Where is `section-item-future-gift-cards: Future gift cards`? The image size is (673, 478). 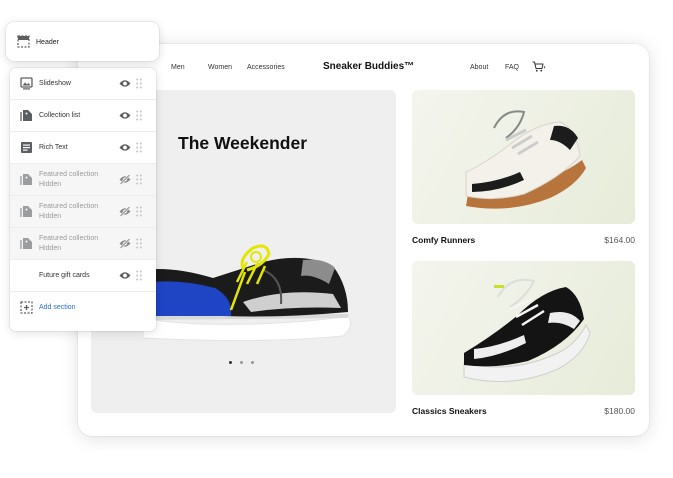 section-item-future-gift-cards: Future gift cards is located at coordinates (83, 276).